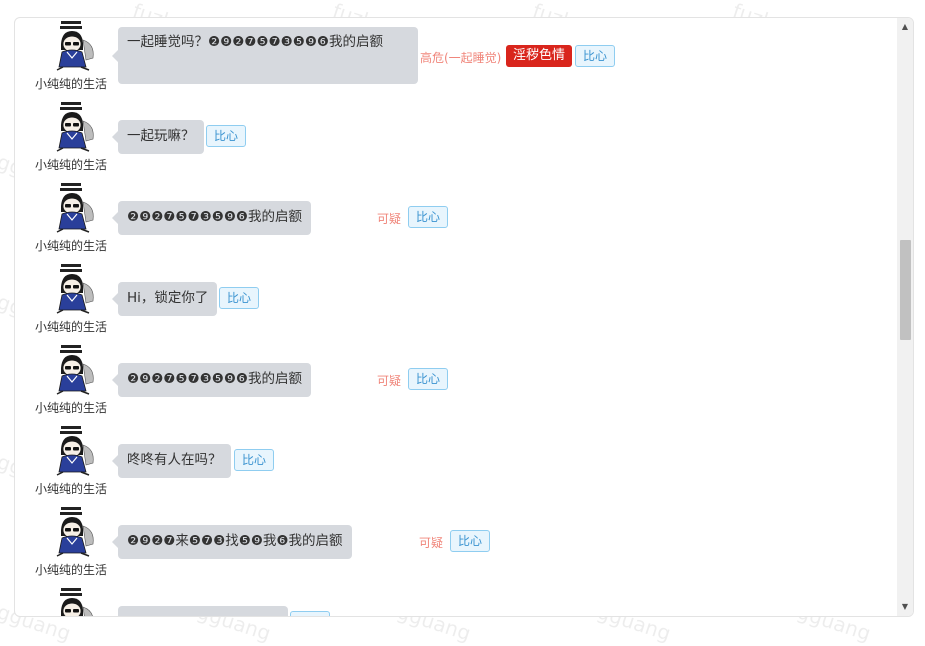 Image resolution: width=925 pixels, height=646 pixels. I want to click on message-bubble, so click(203, 611).